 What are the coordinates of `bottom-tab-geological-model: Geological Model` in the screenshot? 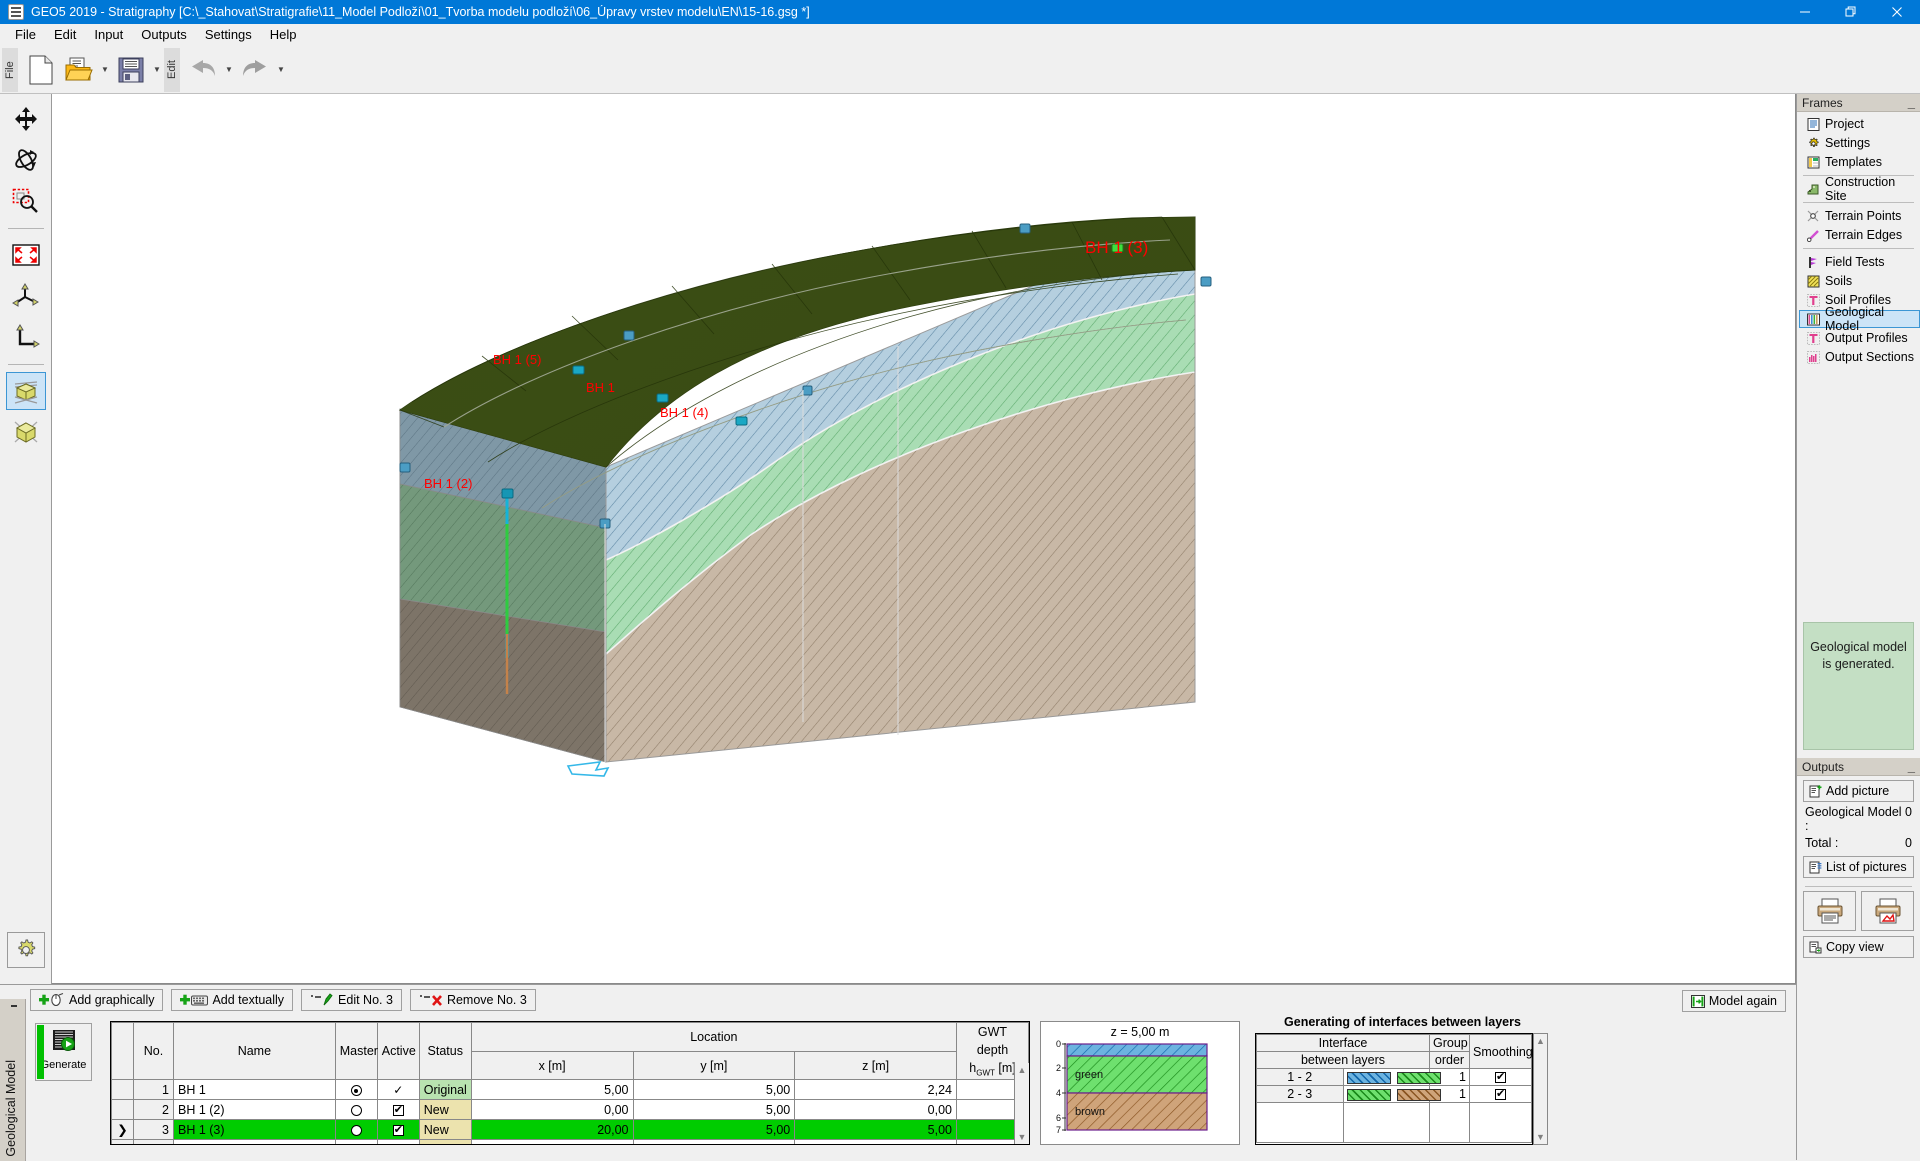 It's located at (13, 1080).